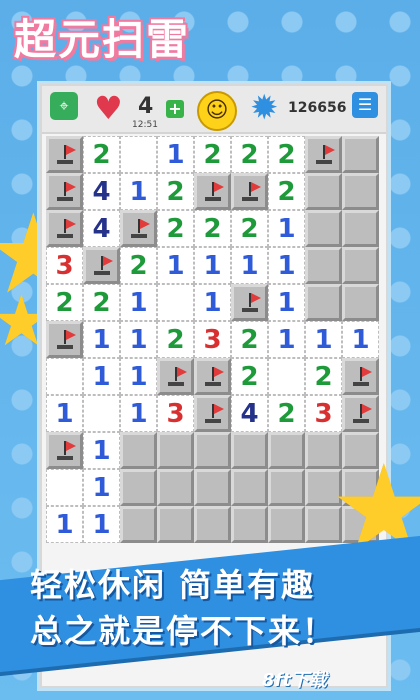 This screenshot has width=420, height=700. What do you see at coordinates (64, 106) in the screenshot?
I see `location-pin-icon: ⌖` at bounding box center [64, 106].